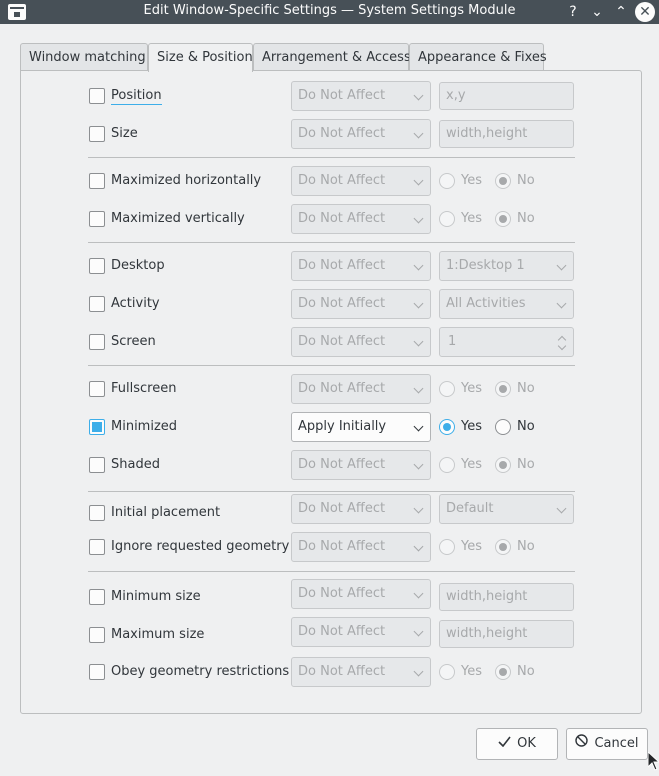 The width and height of the screenshot is (659, 776). What do you see at coordinates (573, 12) in the screenshot?
I see `help-button: ?` at bounding box center [573, 12].